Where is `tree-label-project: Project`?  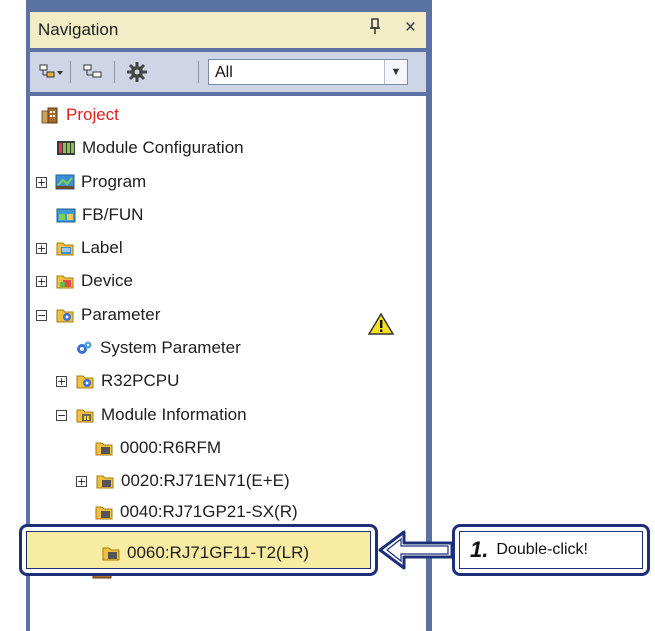 tree-label-project: Project is located at coordinates (92, 114).